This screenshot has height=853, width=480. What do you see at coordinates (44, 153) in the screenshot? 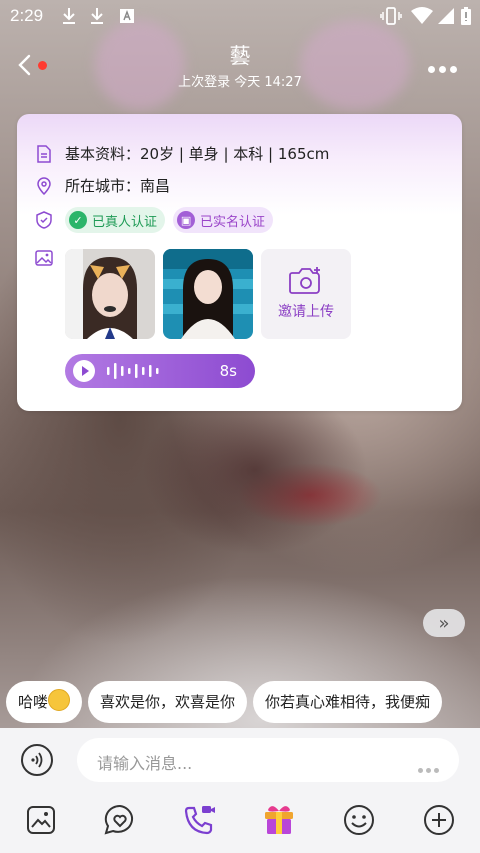
I see `document-icon` at bounding box center [44, 153].